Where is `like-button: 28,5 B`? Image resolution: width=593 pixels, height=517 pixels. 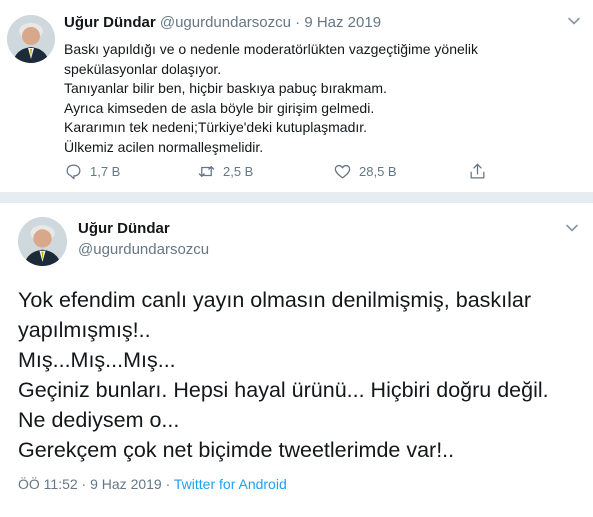 like-button: 28,5 B is located at coordinates (365, 171).